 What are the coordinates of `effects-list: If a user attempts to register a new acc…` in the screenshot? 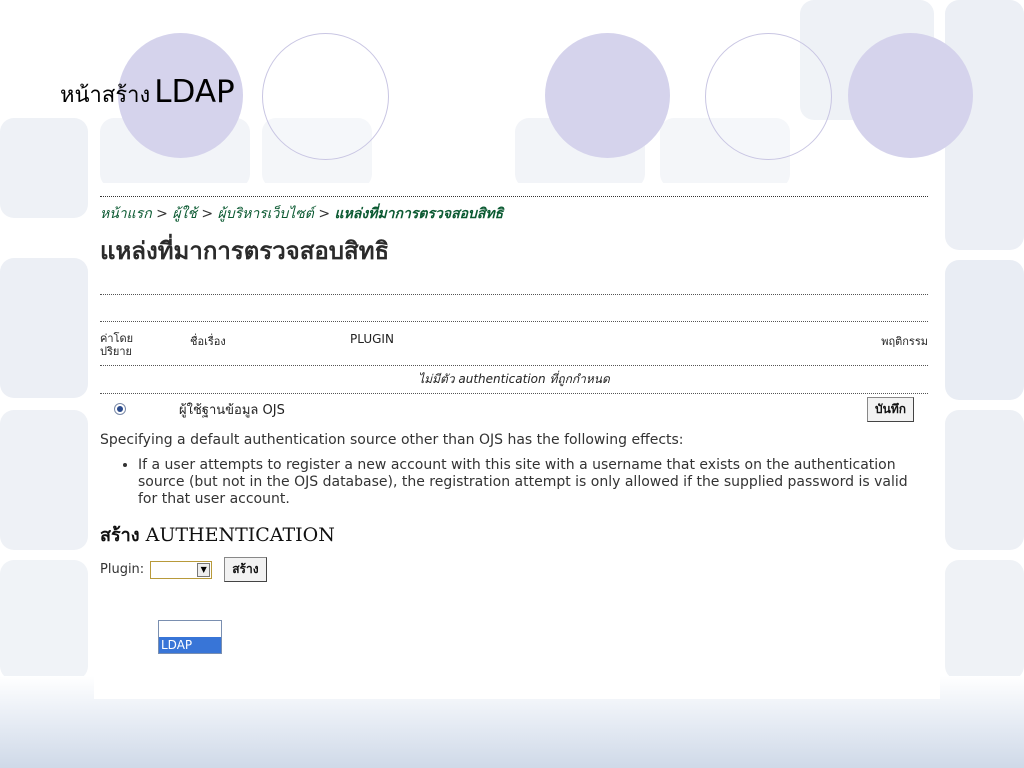 It's located at (514, 482).